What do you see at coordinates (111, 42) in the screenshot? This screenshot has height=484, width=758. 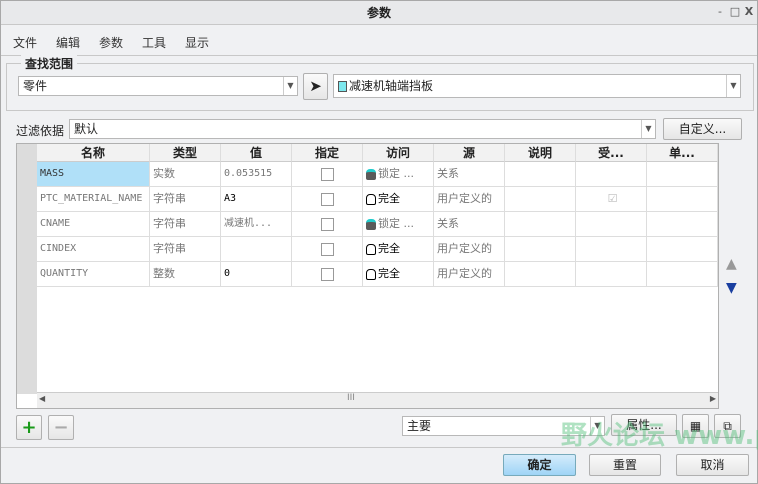 I see `menu-parameters: 参数` at bounding box center [111, 42].